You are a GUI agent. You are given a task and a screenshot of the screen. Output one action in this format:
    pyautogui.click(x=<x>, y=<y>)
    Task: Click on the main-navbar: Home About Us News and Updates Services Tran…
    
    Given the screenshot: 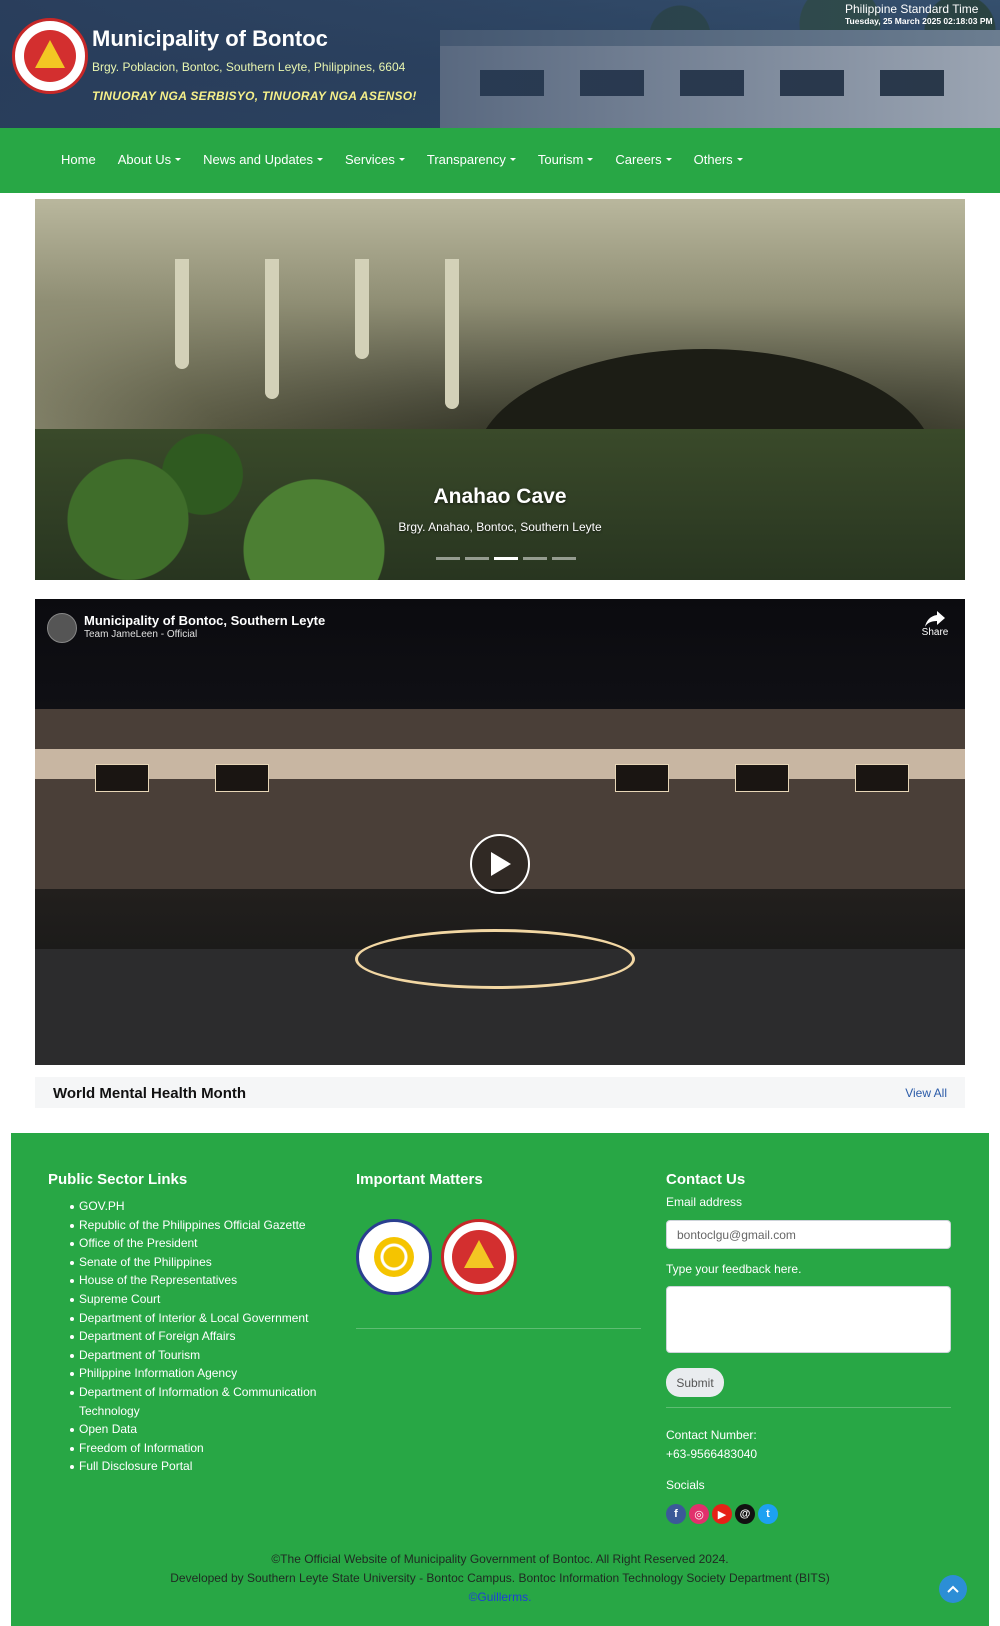 What is the action you would take?
    pyautogui.click(x=500, y=160)
    